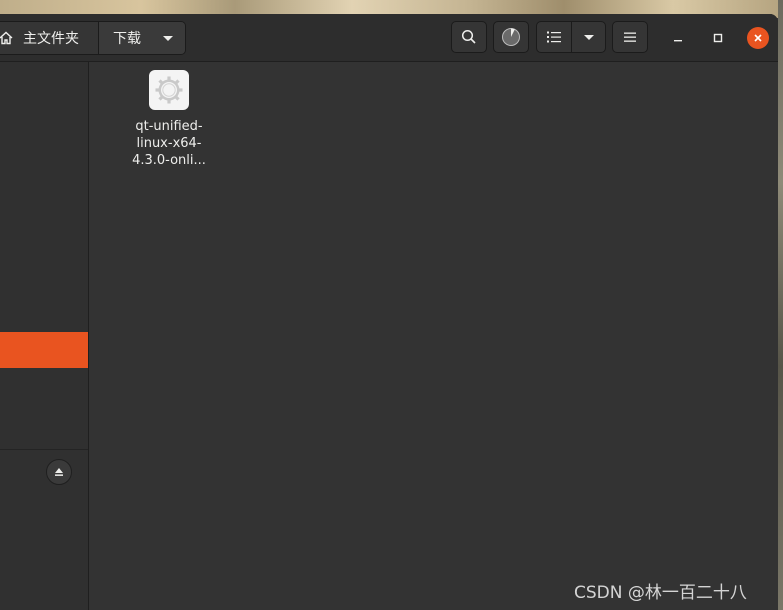 Image resolution: width=783 pixels, height=610 pixels. I want to click on view-toggle-group, so click(571, 37).